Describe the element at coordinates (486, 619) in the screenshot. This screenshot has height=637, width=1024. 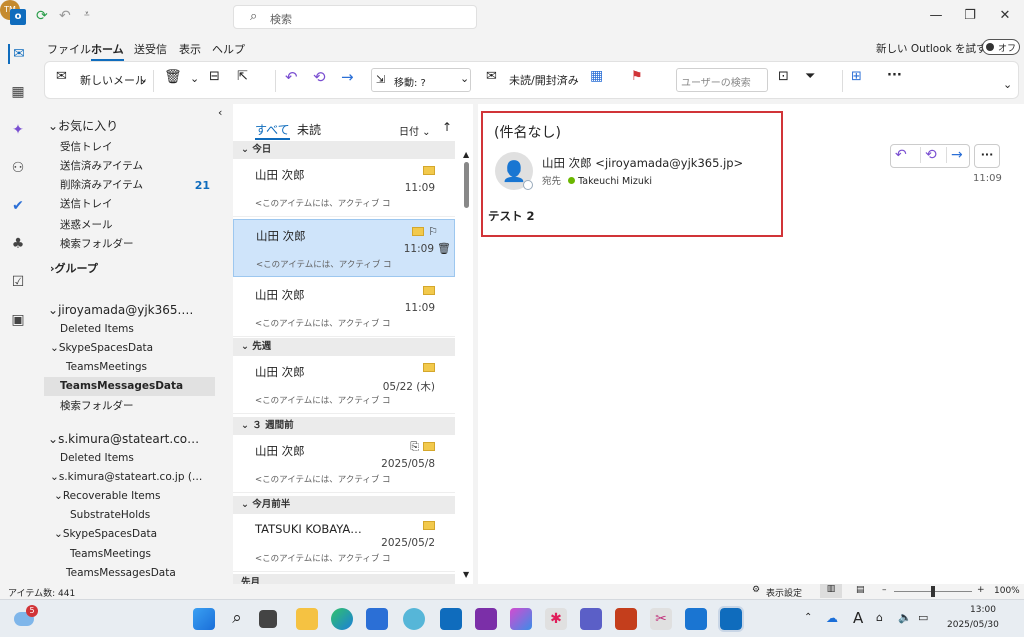
I see `onenote-icon` at that location.